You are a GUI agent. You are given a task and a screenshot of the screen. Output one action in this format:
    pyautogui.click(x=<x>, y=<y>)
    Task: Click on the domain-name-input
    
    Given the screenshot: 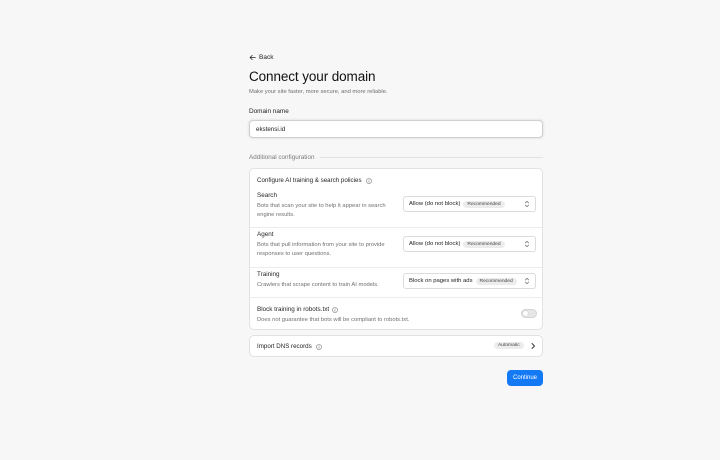 What is the action you would take?
    pyautogui.click(x=396, y=129)
    